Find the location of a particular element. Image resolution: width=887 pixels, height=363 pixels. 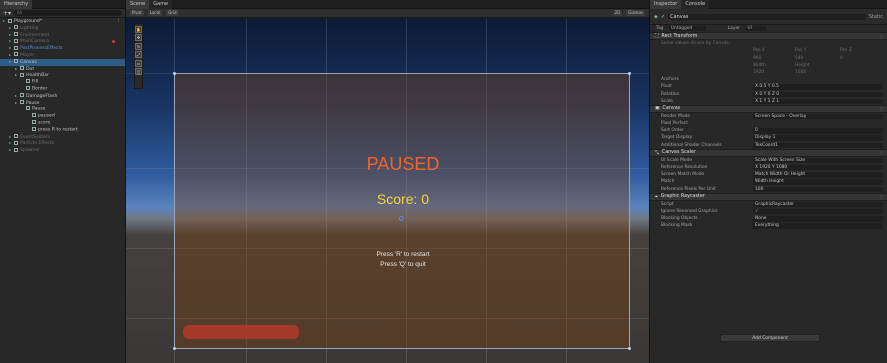

property-label: Rotation is located at coordinates (670, 94).